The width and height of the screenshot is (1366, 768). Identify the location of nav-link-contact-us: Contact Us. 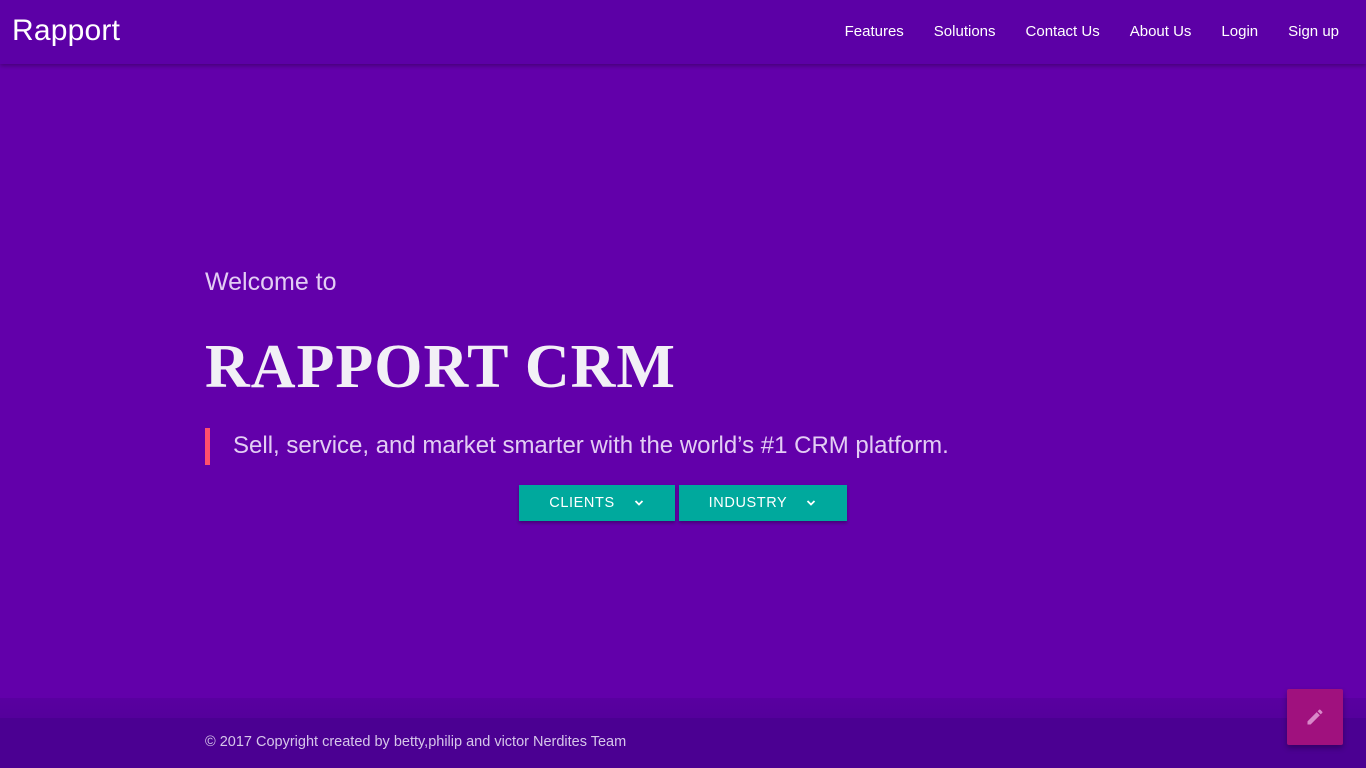
(1063, 32).